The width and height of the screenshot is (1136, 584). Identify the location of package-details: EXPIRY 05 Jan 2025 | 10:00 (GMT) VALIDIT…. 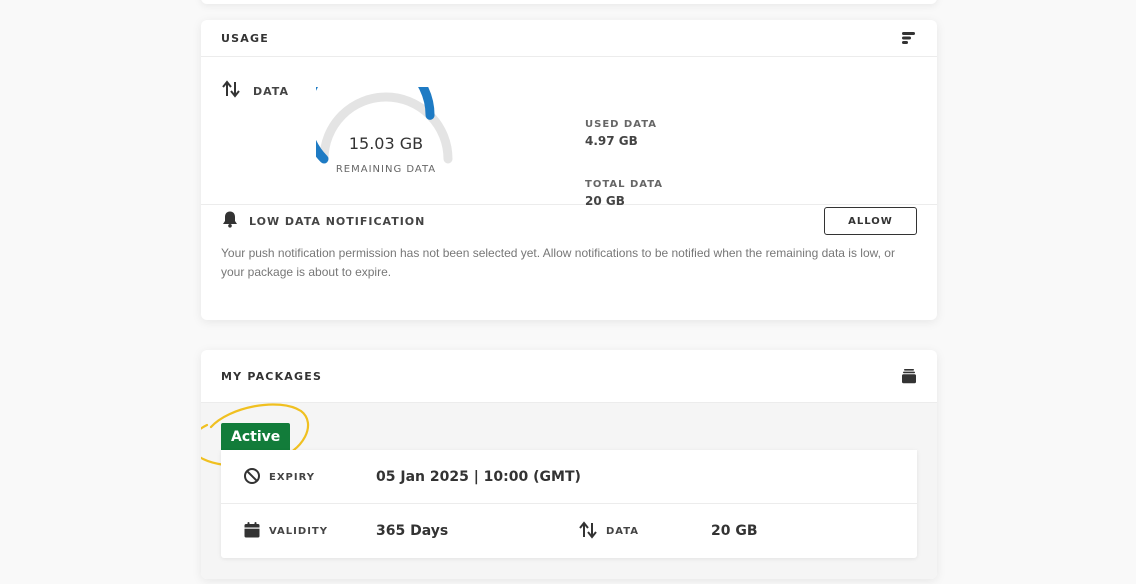
(569, 504).